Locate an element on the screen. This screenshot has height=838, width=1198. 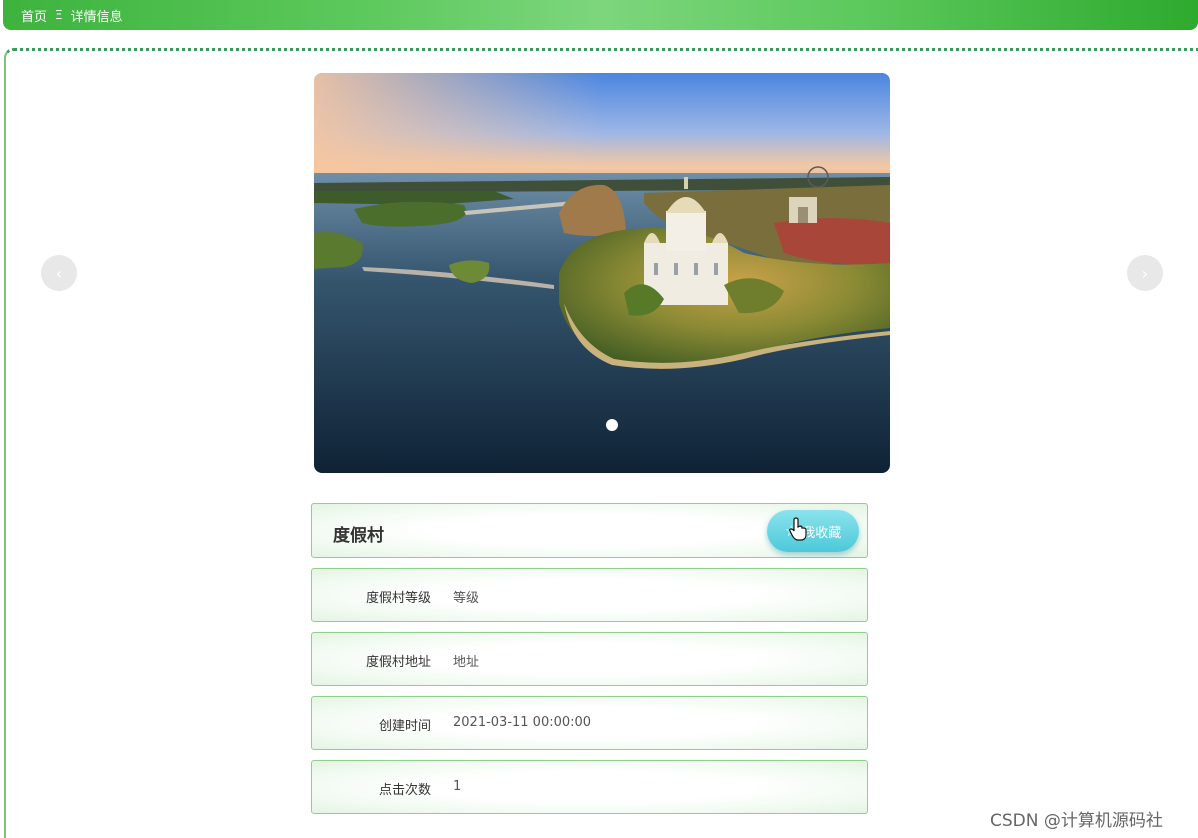
info-label: 度假村地址 is located at coordinates (398, 662).